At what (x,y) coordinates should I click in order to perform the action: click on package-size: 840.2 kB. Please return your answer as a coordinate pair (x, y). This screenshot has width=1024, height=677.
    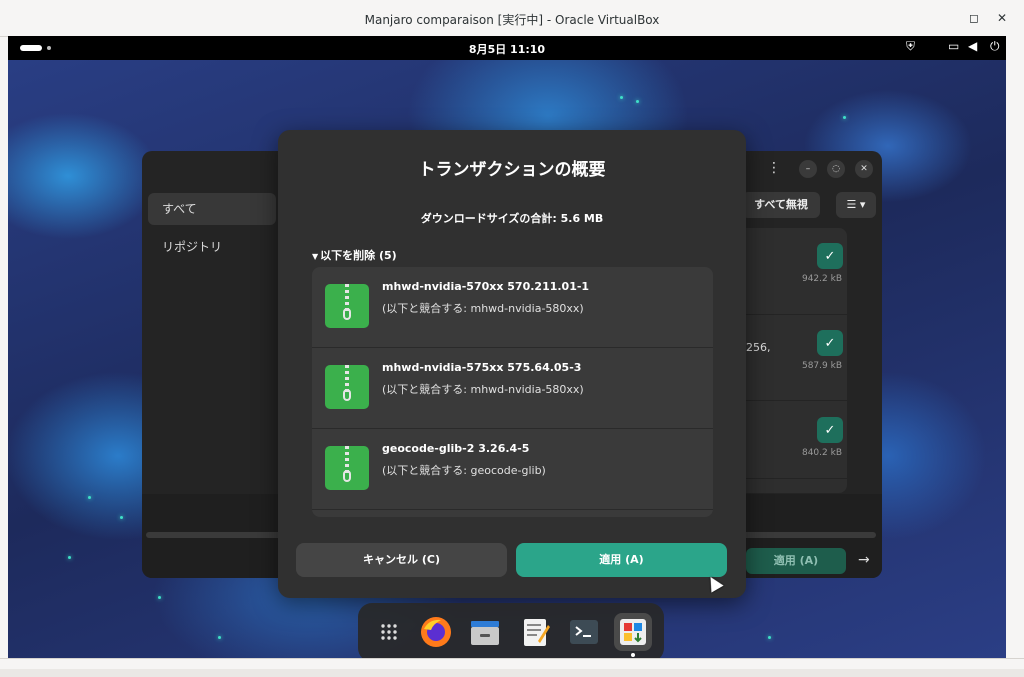
    Looking at the image, I should click on (821, 453).